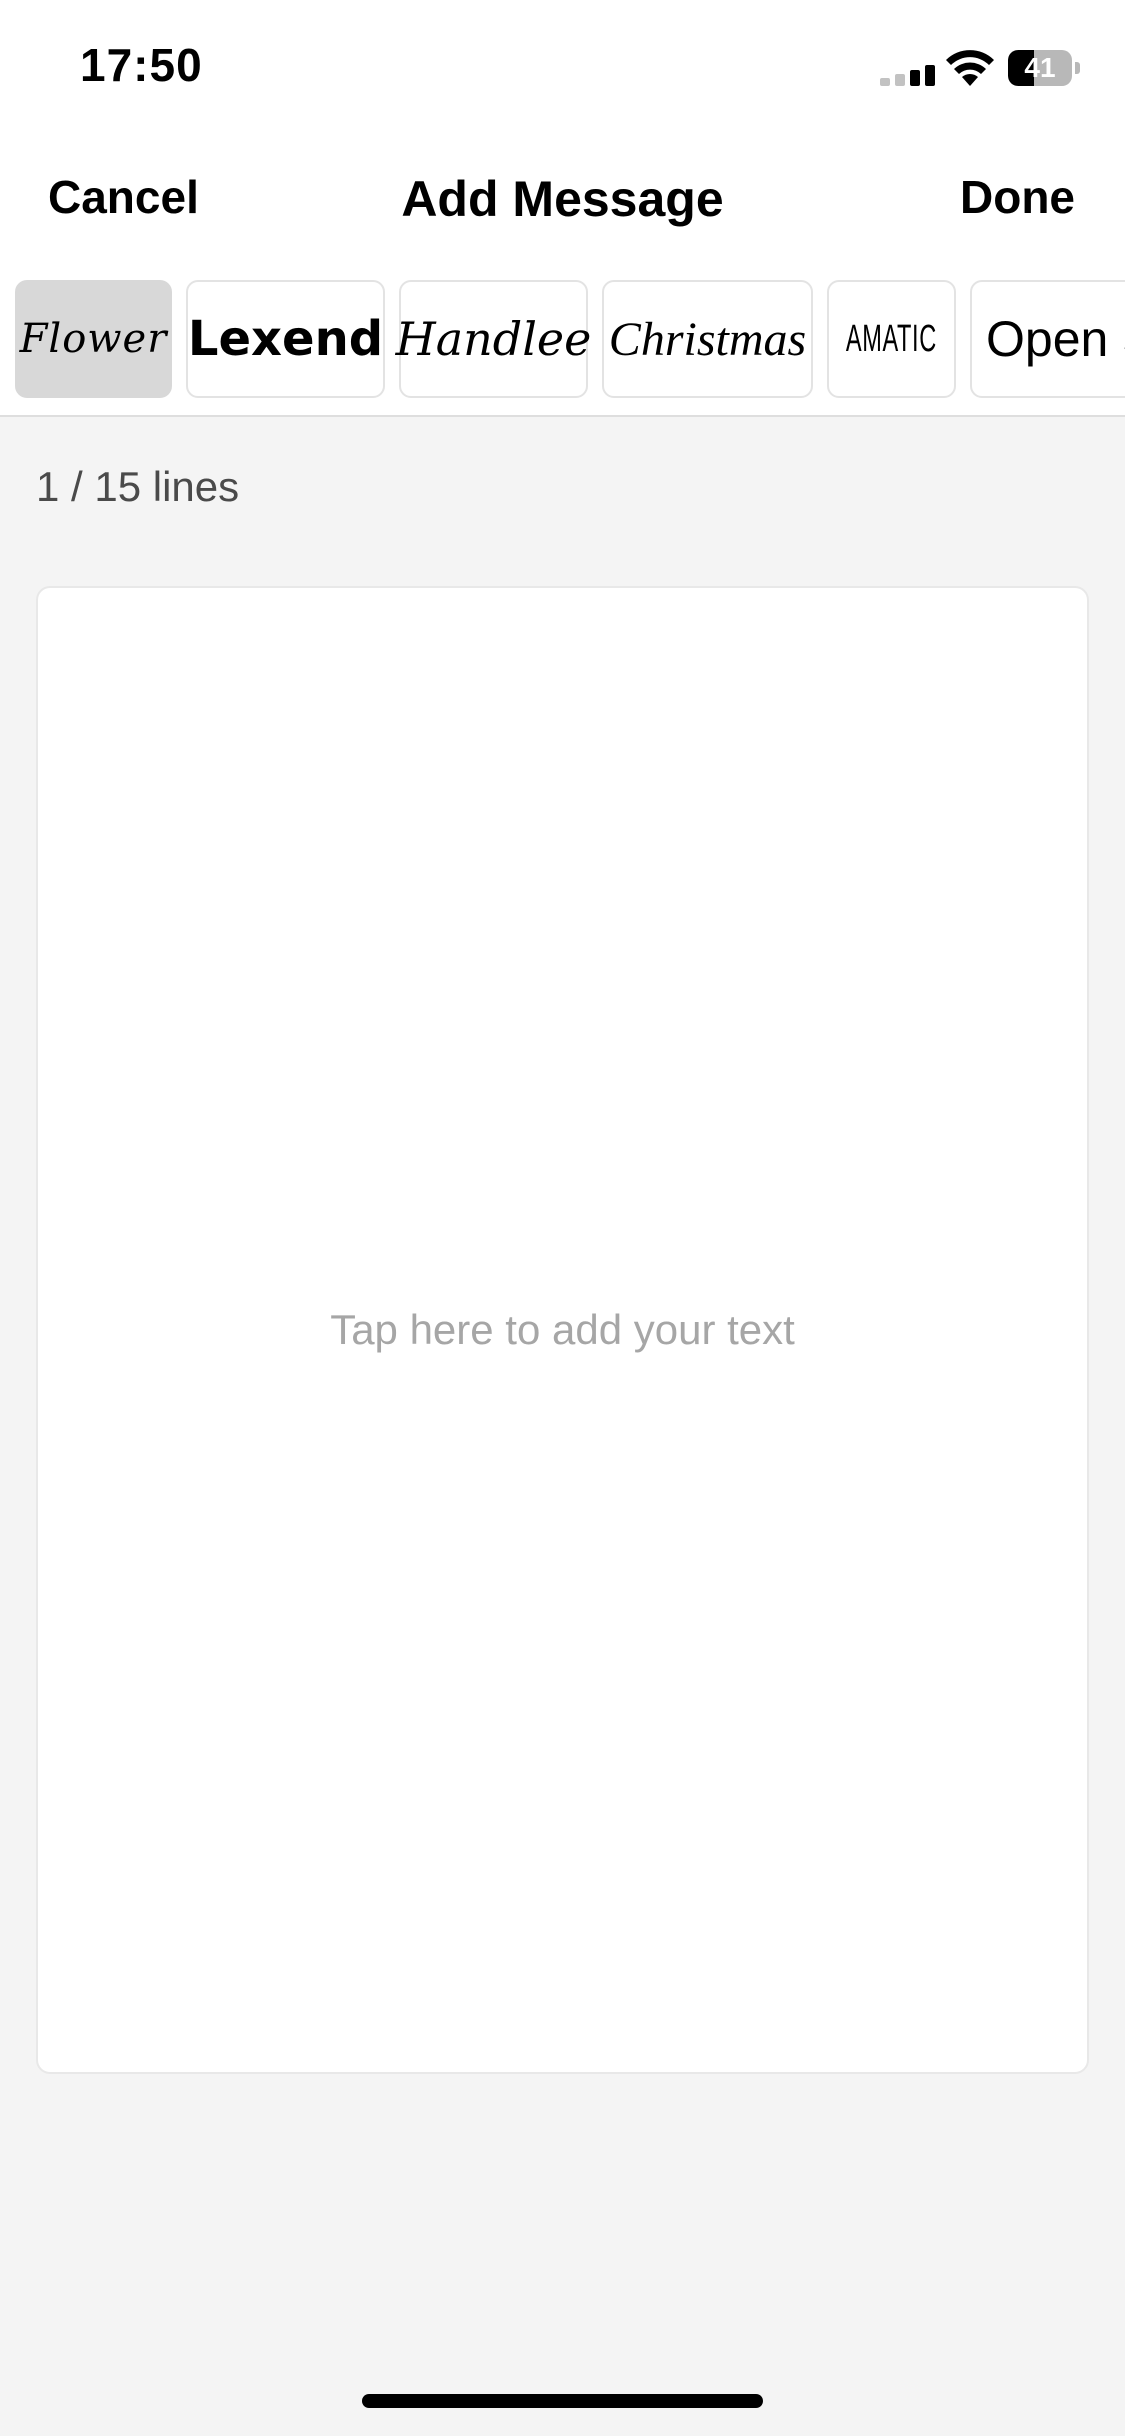 The height and width of the screenshot is (2436, 1125). I want to click on font-option-label: Flower, so click(93, 339).